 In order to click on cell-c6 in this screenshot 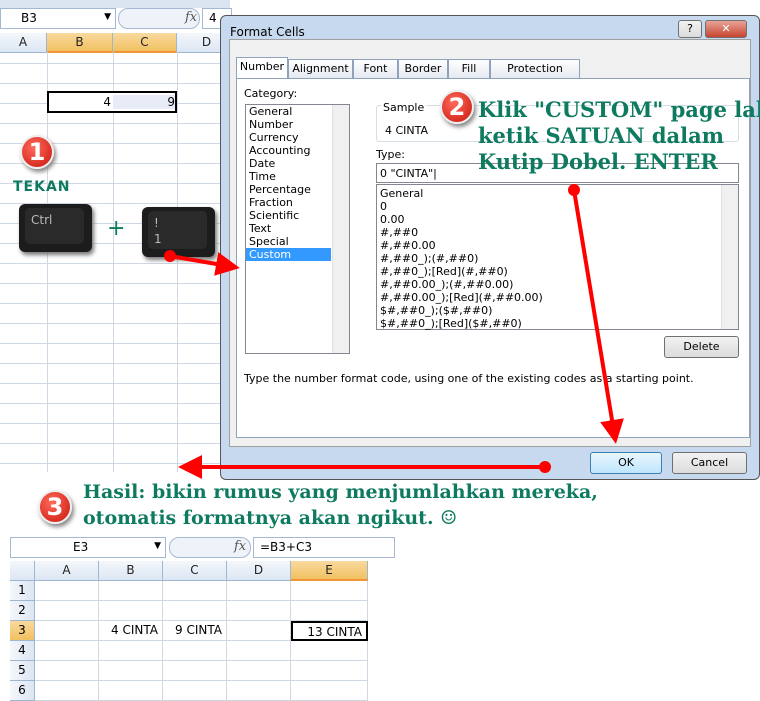, I will do `click(195, 691)`.